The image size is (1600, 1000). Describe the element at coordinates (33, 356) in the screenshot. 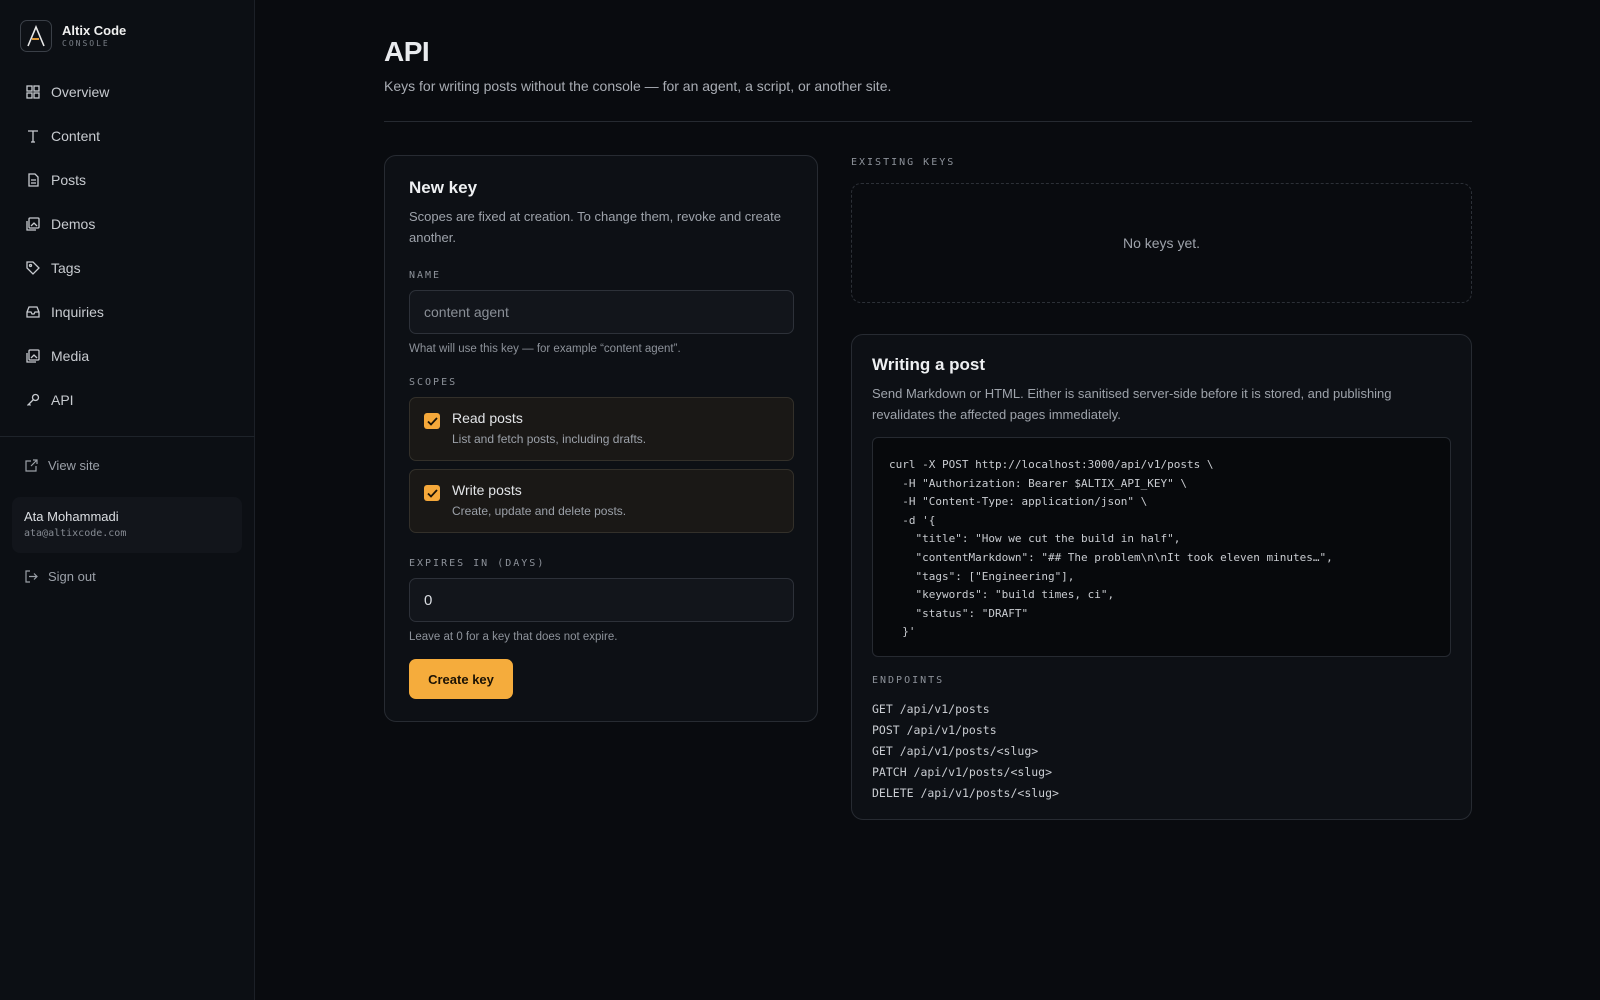

I see `image-icon` at that location.